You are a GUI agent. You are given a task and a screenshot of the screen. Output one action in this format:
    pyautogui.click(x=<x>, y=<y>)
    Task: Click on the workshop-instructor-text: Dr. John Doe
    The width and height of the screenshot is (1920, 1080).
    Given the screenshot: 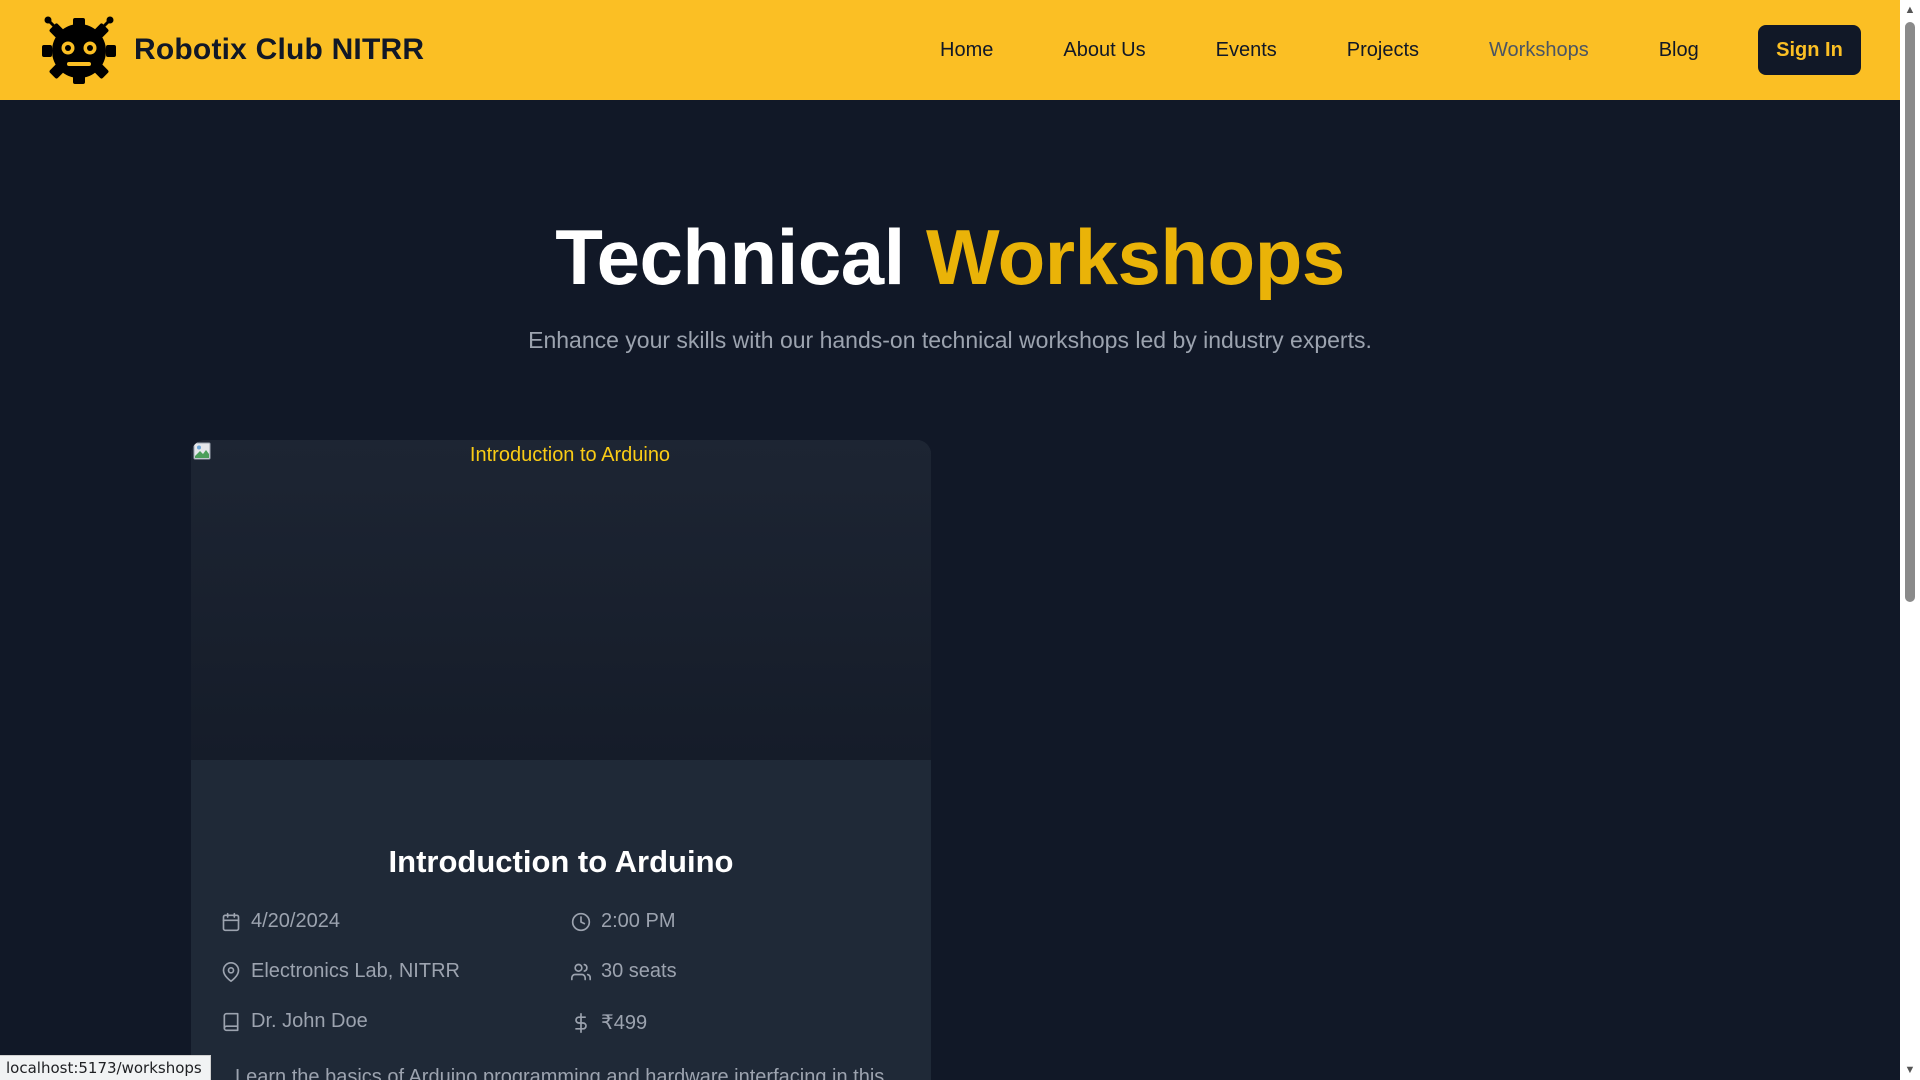 What is the action you would take?
    pyautogui.click(x=309, y=1021)
    